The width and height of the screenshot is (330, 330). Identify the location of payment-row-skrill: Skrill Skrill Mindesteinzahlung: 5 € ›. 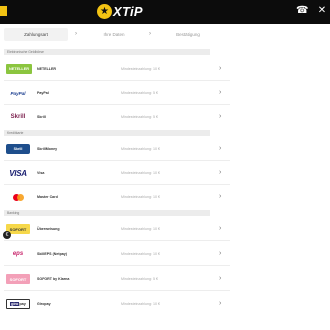
(115, 117).